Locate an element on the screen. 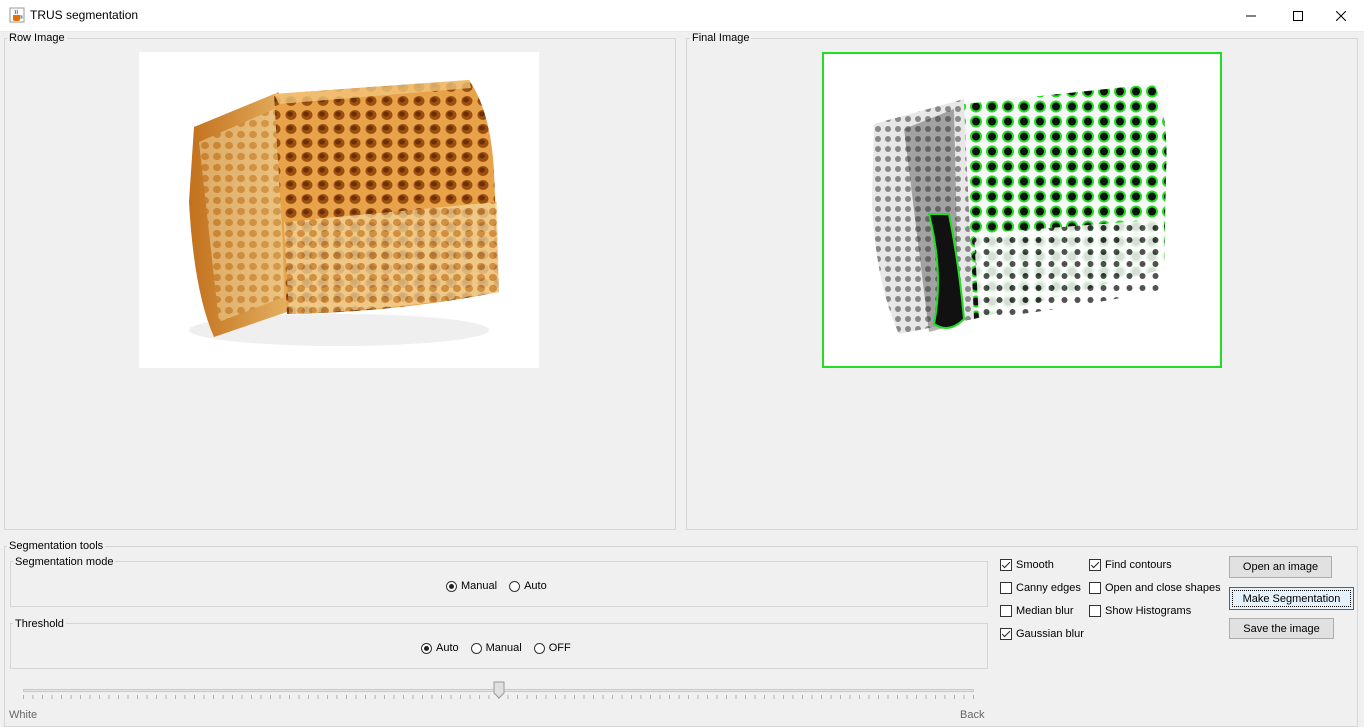 Image resolution: width=1364 pixels, height=727 pixels. canny-edges-checkbox: Canny edges is located at coordinates (1040, 588).